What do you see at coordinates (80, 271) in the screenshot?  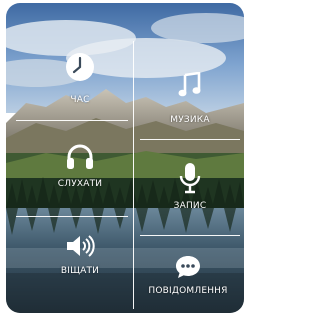 I see `tile-watch-label: ВІЩАТИ` at bounding box center [80, 271].